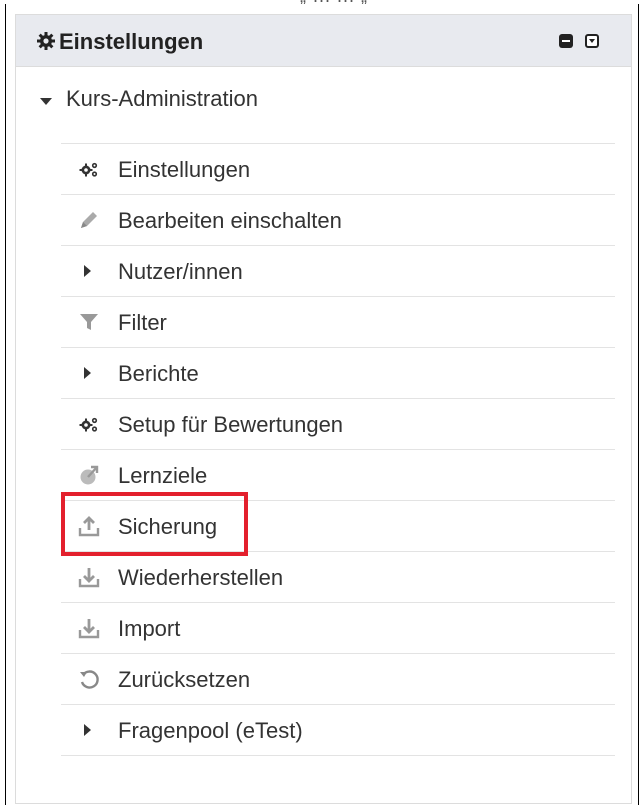 This screenshot has height=805, width=644. What do you see at coordinates (231, 424) in the screenshot?
I see `menu-item-label: Setup für Bewertungen` at bounding box center [231, 424].